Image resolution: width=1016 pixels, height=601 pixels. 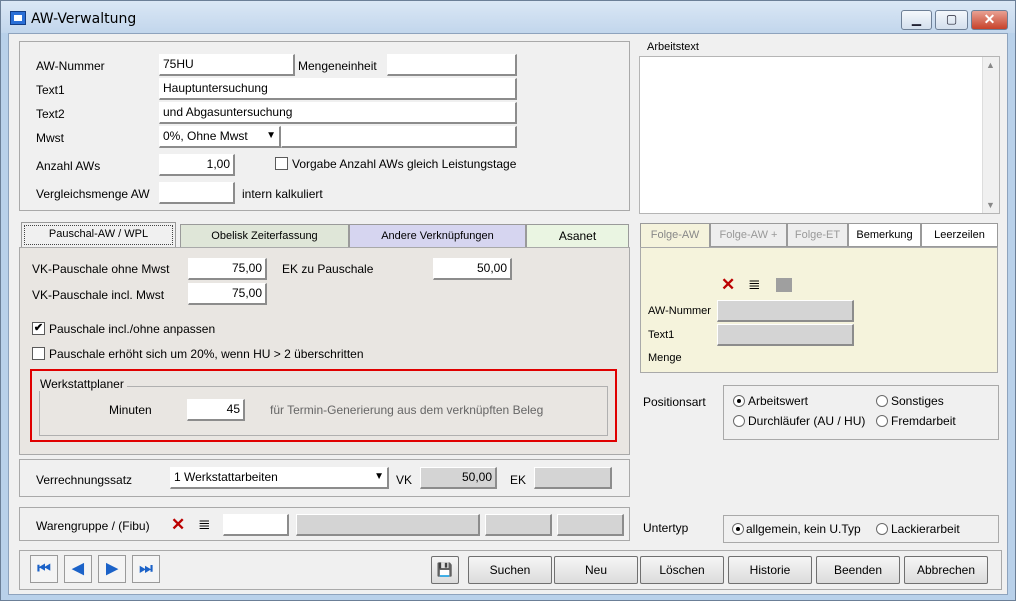 I want to click on mwst-extra-field, so click(x=399, y=137).